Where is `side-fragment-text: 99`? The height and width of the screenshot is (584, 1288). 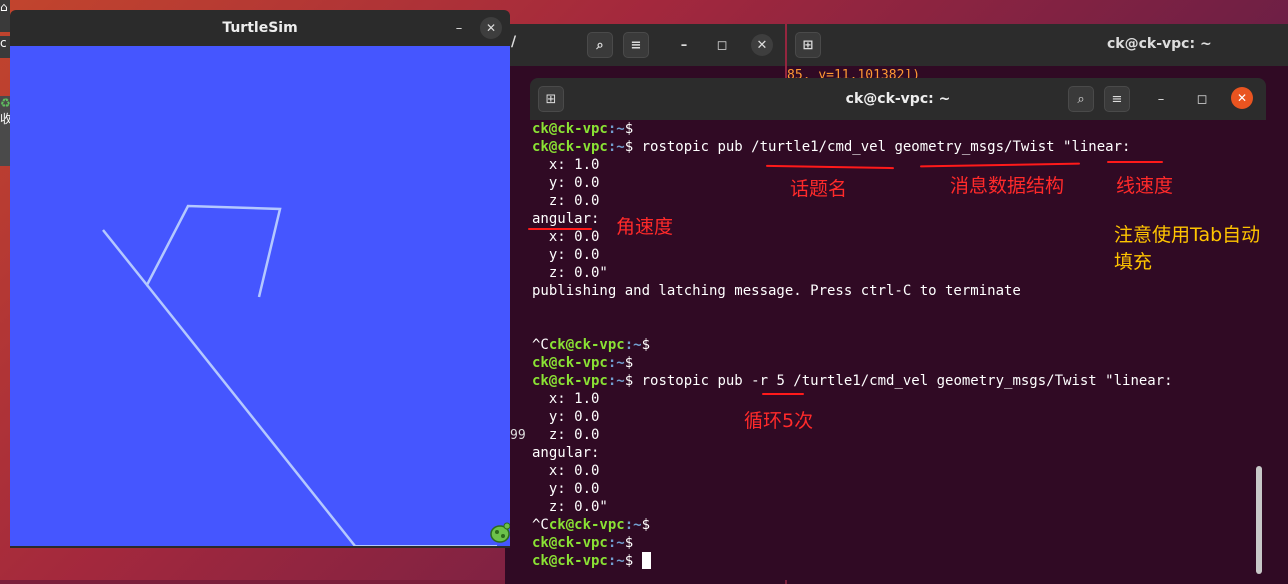 side-fragment-text: 99 is located at coordinates (518, 435).